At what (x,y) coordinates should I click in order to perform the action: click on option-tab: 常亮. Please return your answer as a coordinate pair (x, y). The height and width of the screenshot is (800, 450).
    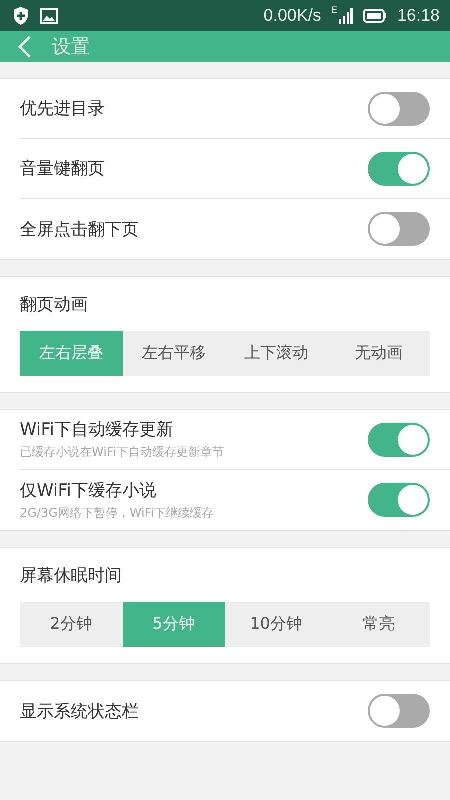
    Looking at the image, I should click on (379, 624).